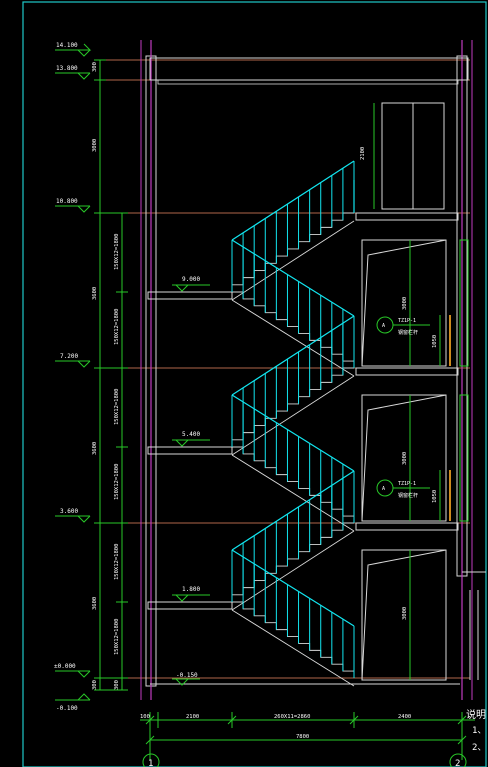 Image resolution: width=488 pixels, height=767 pixels. I want to click on left-dimension-lines, so click(111, 375).